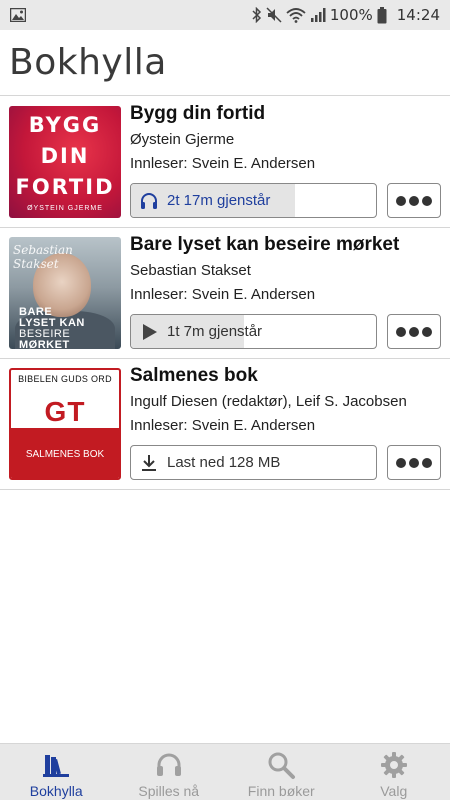 Image resolution: width=450 pixels, height=800 pixels. What do you see at coordinates (225, 63) in the screenshot?
I see `app-header: Bokhylla` at bounding box center [225, 63].